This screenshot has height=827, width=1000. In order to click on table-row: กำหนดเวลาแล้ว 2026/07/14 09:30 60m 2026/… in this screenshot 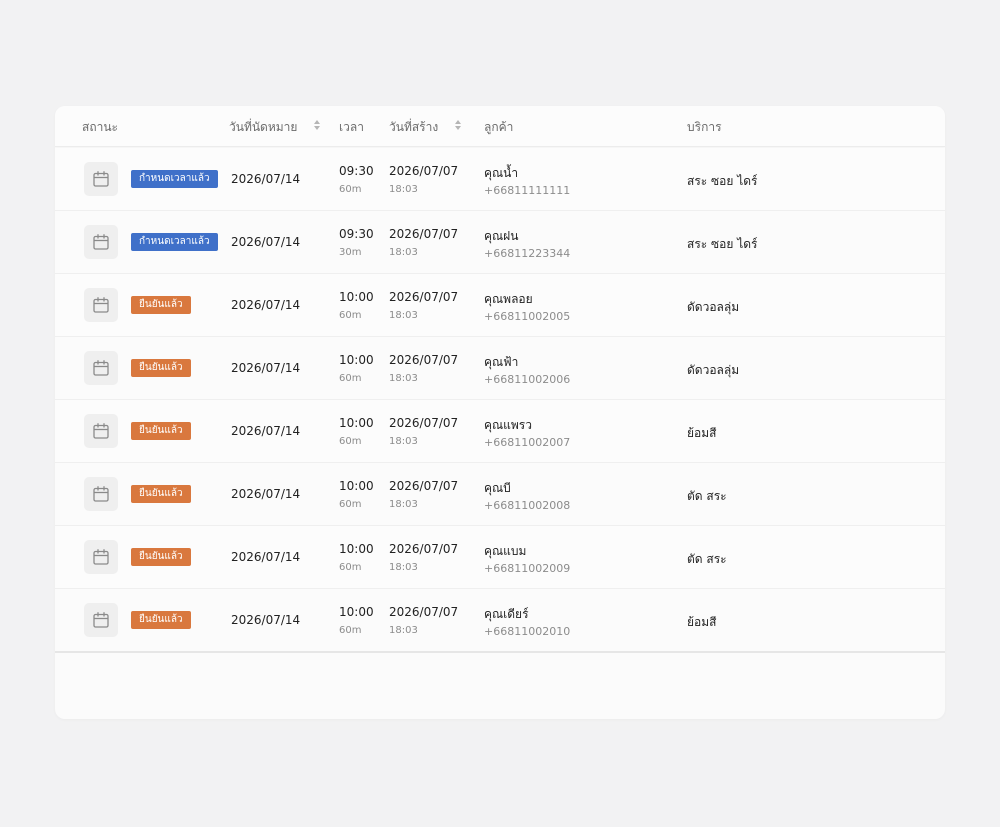, I will do `click(500, 179)`.